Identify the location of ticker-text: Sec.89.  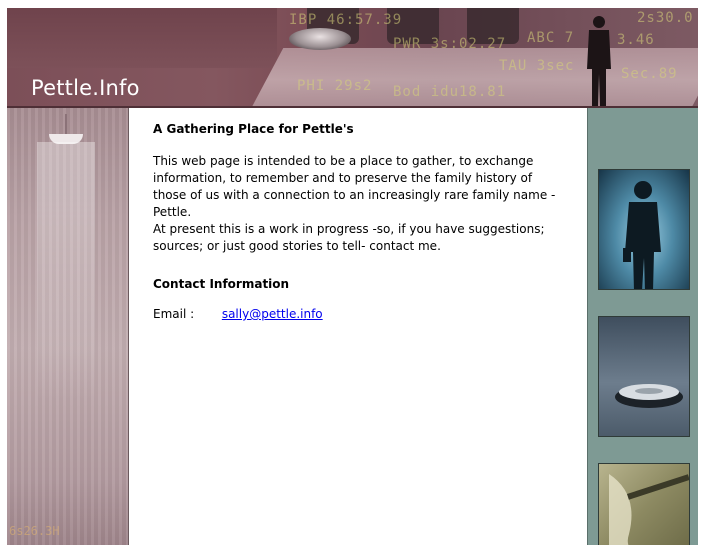
(649, 74).